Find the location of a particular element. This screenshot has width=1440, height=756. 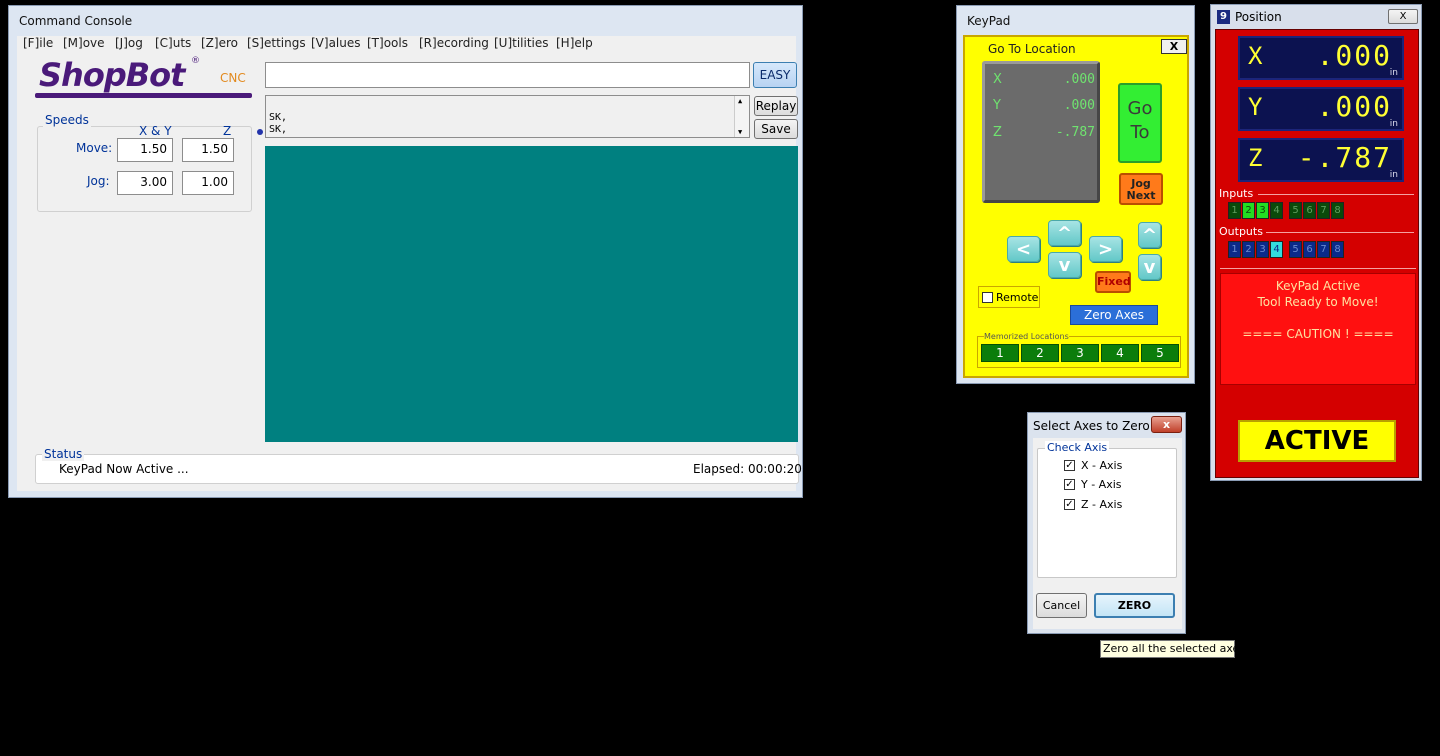

input-5-indicator: 5 is located at coordinates (1295, 210).